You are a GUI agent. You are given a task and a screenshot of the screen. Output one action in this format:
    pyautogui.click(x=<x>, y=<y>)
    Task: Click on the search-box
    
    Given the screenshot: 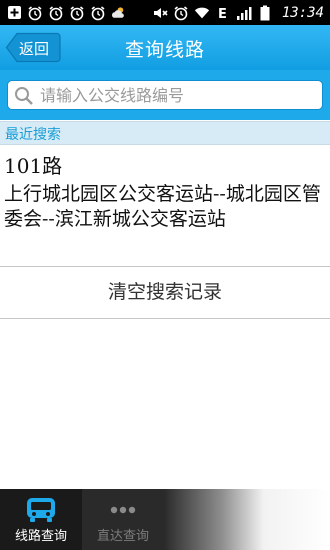 What is the action you would take?
    pyautogui.click(x=165, y=95)
    